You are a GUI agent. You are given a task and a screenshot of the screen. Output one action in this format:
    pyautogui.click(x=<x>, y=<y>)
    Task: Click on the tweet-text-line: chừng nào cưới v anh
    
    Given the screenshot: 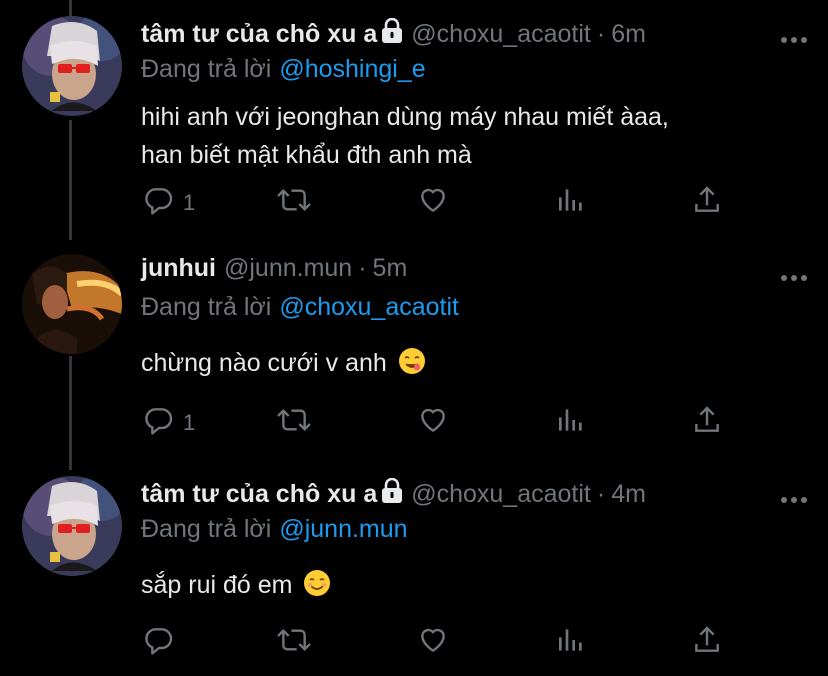 What is the action you would take?
    pyautogui.click(x=264, y=363)
    